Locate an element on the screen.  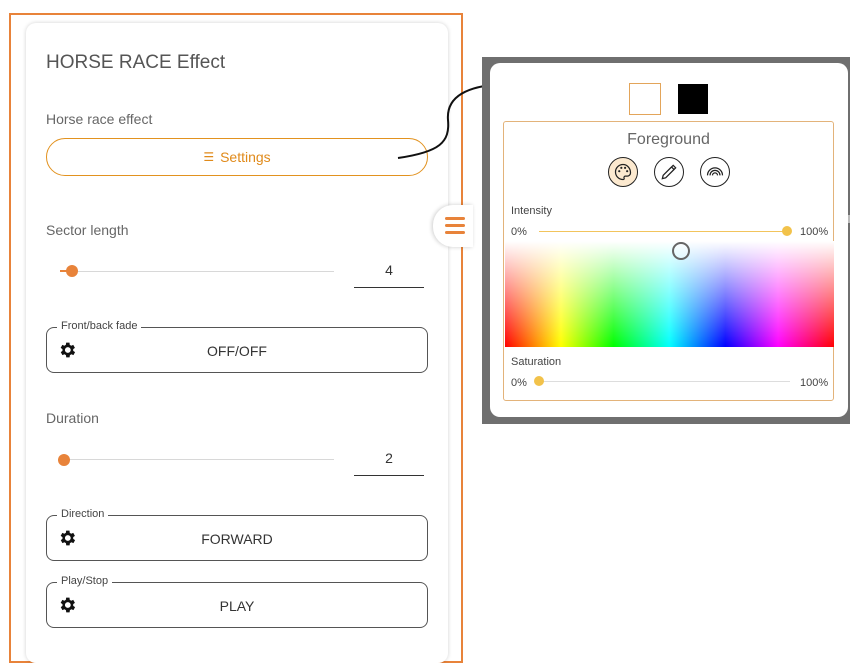
duration-label: Duration is located at coordinates (72, 418).